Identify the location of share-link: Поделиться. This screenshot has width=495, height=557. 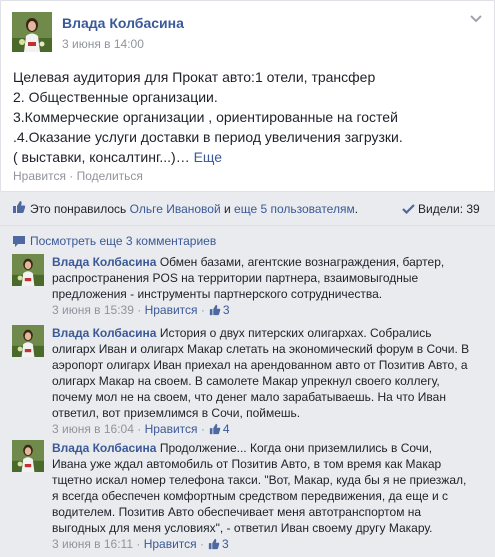
(110, 176).